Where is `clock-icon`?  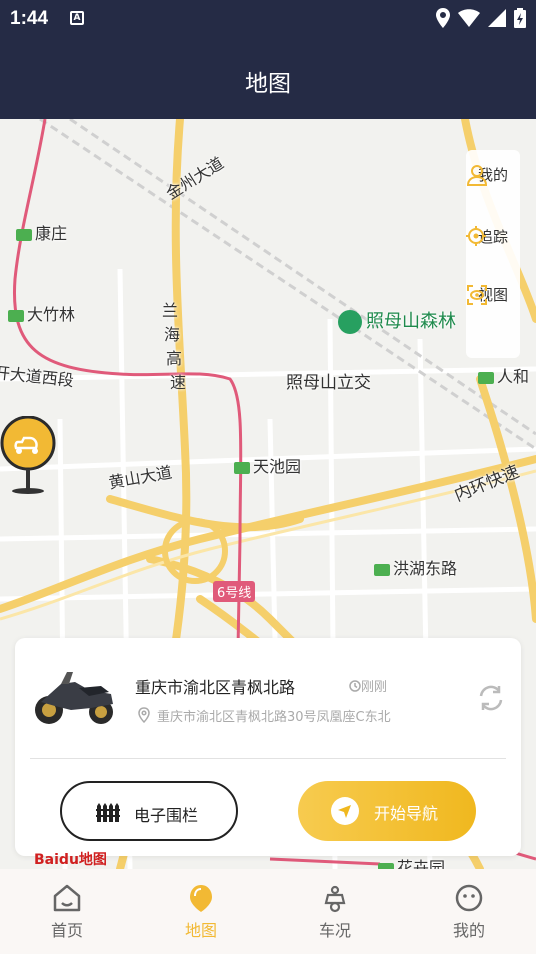 clock-icon is located at coordinates (355, 686).